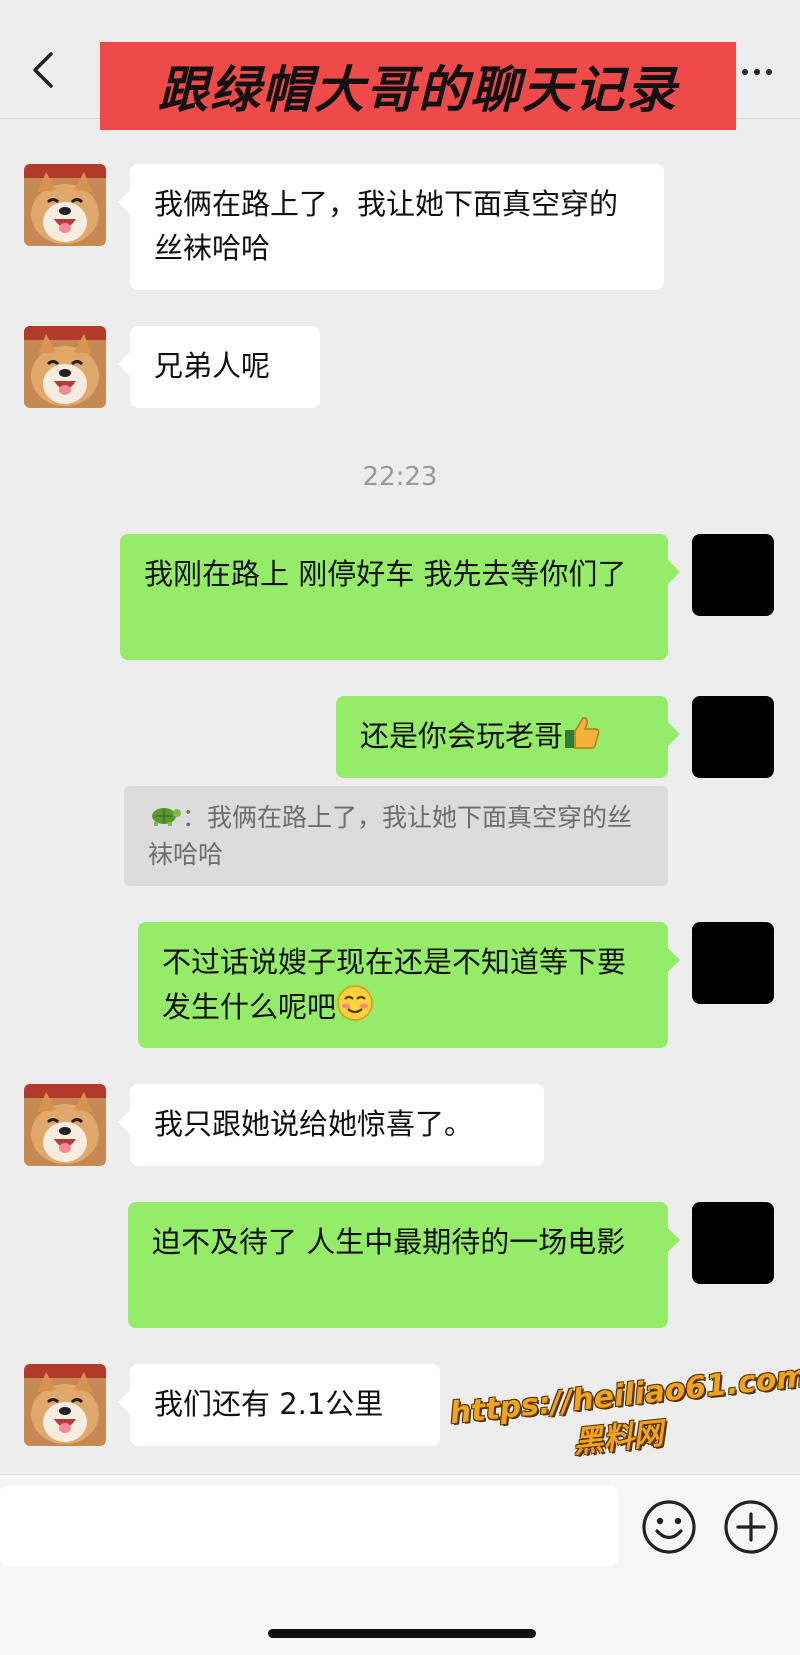 Image resolution: width=800 pixels, height=1655 pixels. I want to click on message-bubble-outgoing: 迫不及待了 人生中最期待的一场电影, so click(404, 1265).